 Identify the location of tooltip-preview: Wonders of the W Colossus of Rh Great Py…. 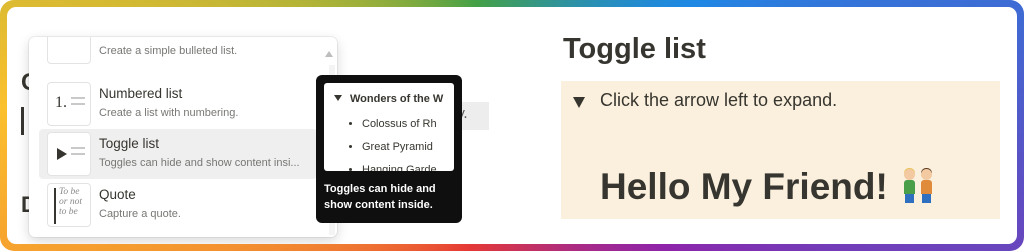
(389, 127).